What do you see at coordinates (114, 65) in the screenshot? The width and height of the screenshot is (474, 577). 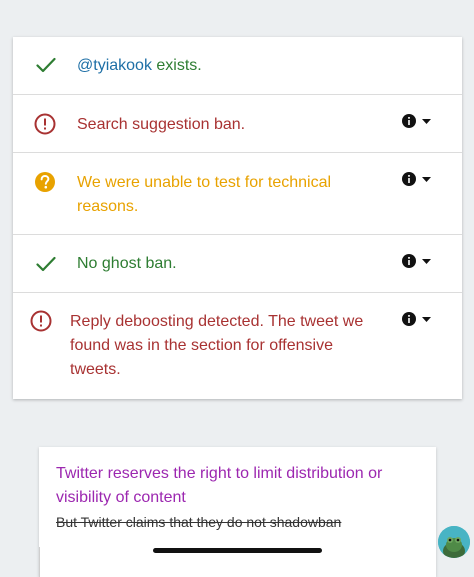 I see `username-link: @tyiakook` at bounding box center [114, 65].